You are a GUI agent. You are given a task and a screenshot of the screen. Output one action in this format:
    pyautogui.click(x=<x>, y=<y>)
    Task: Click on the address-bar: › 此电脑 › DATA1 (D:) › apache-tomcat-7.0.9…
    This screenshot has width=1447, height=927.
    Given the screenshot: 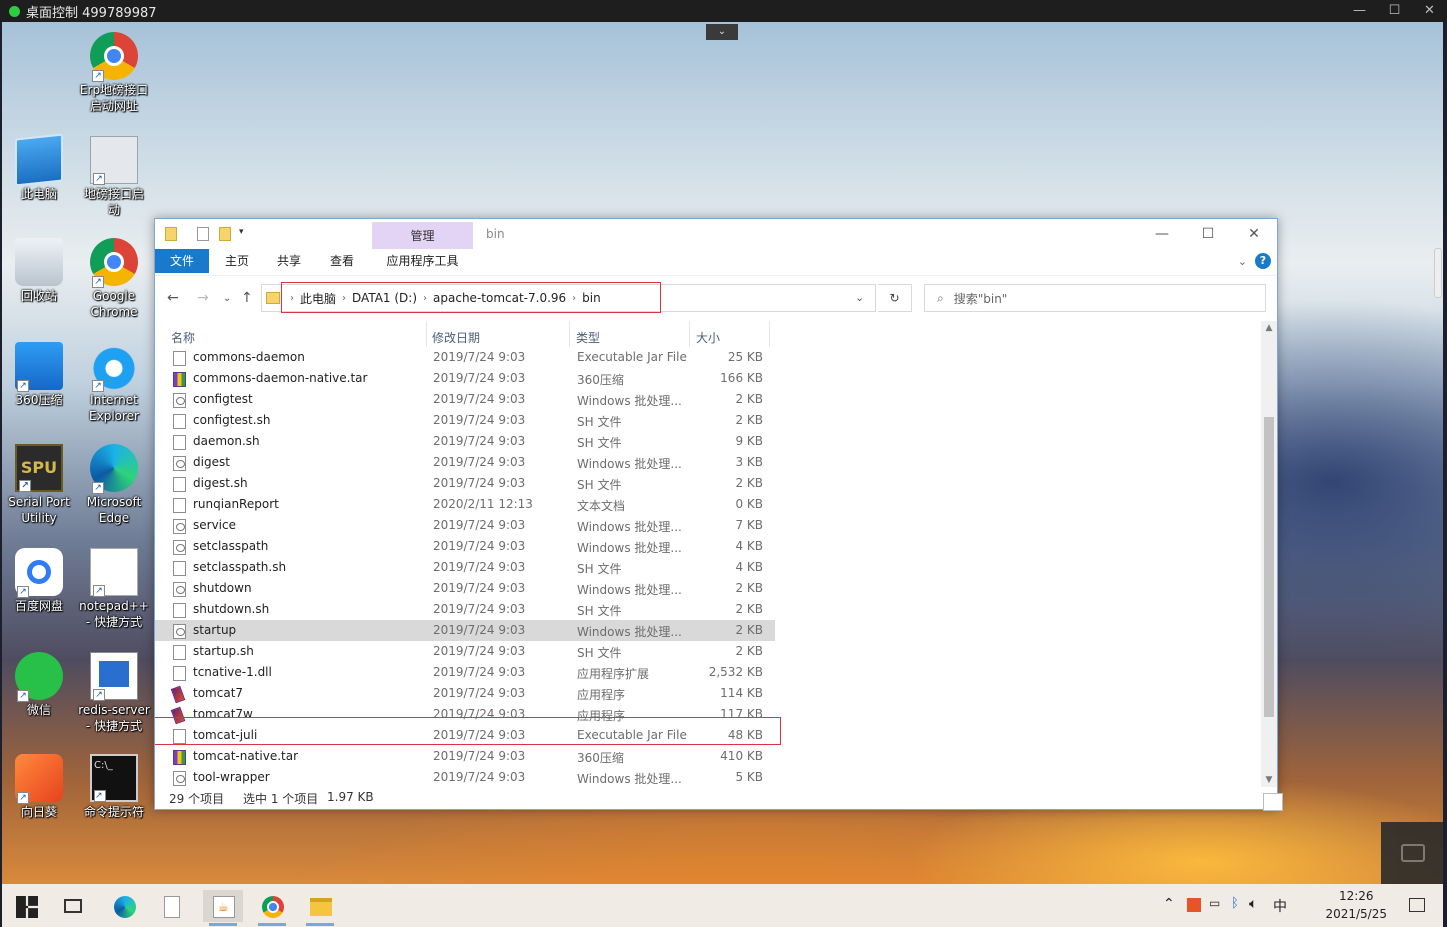 What is the action you would take?
    pyautogui.click(x=568, y=298)
    